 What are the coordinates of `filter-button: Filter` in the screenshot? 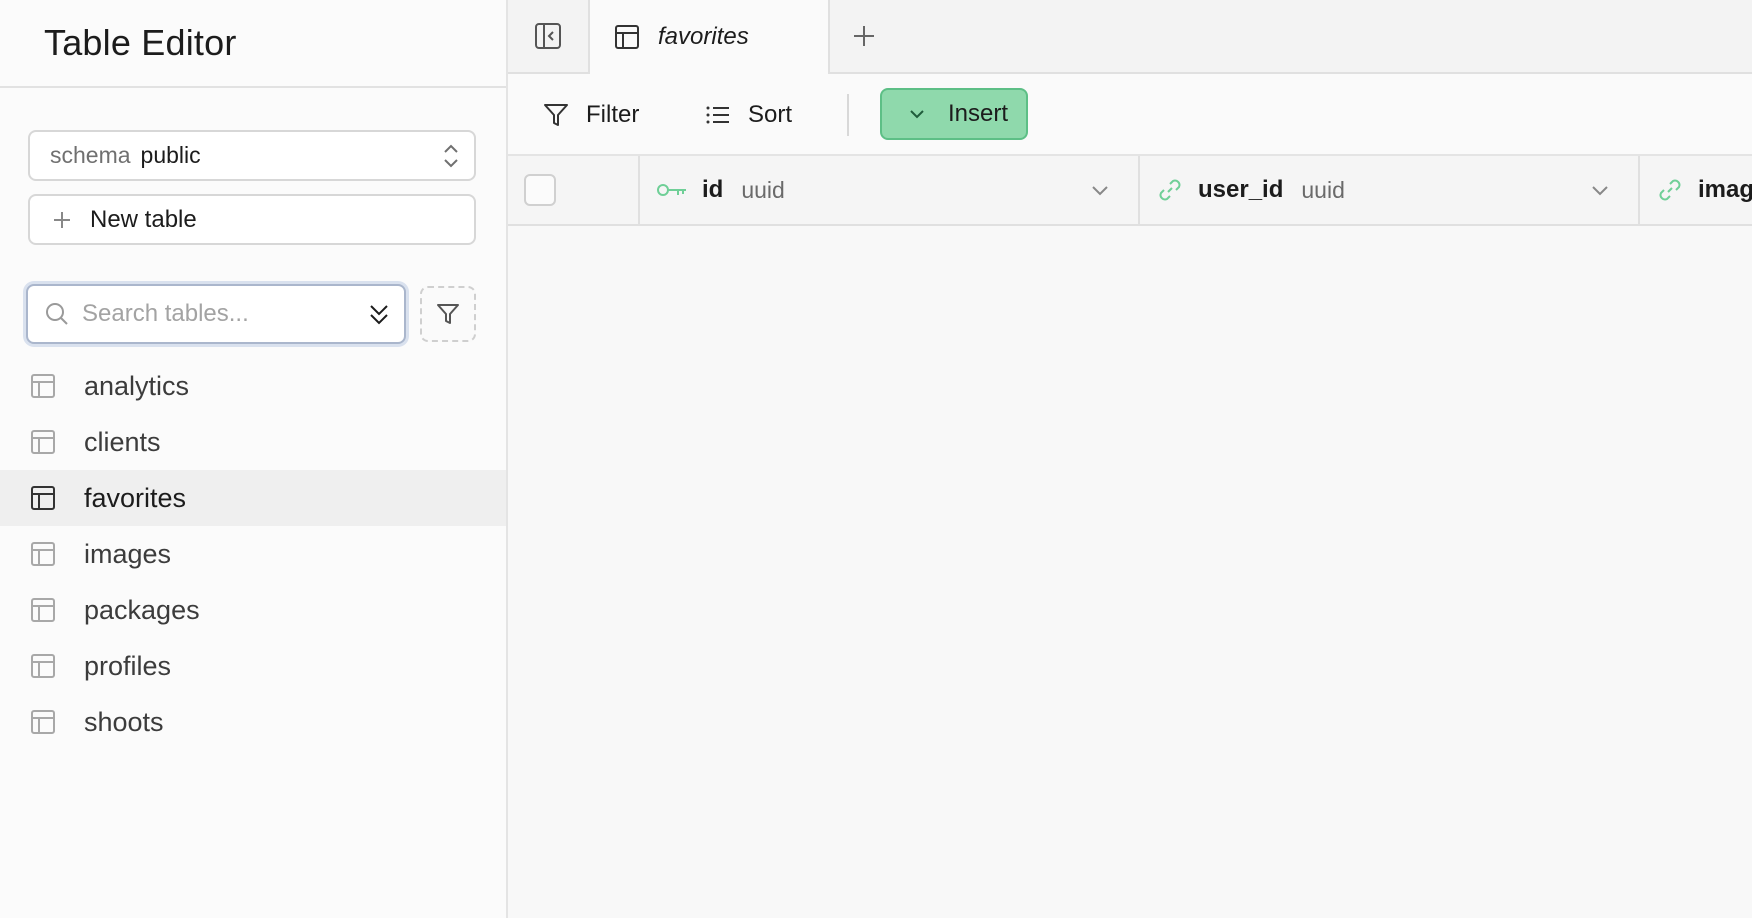 It's located at (590, 115).